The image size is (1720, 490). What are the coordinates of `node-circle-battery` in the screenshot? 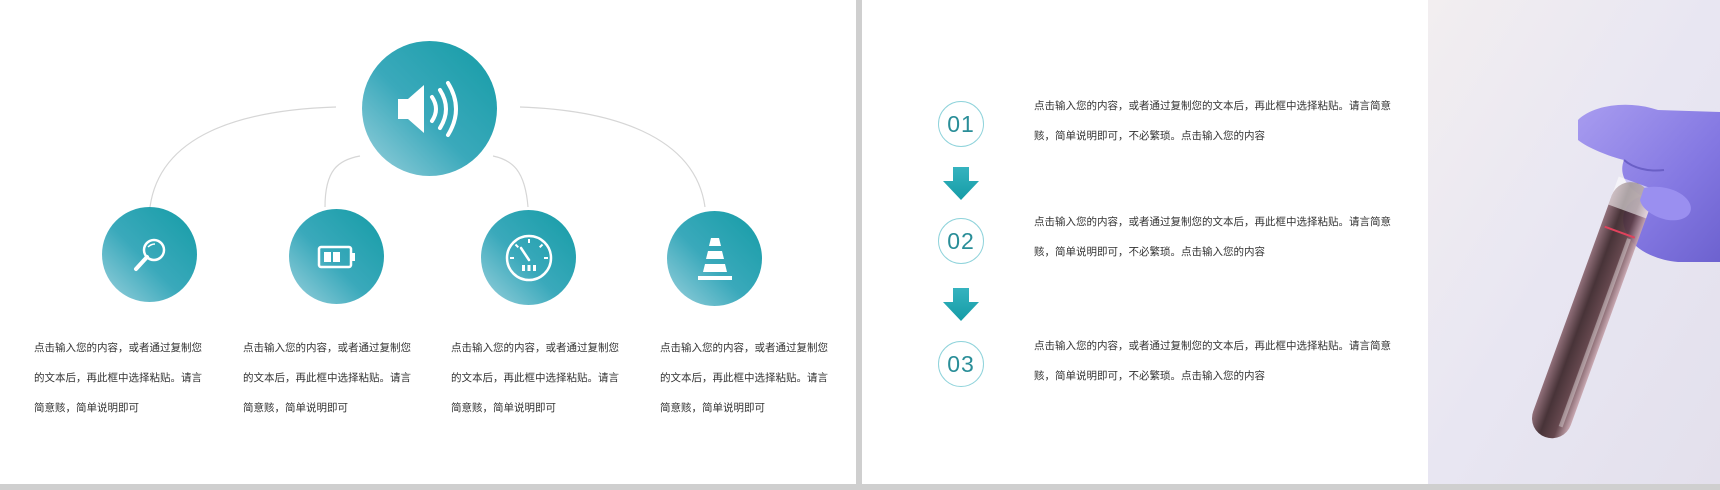 It's located at (336, 256).